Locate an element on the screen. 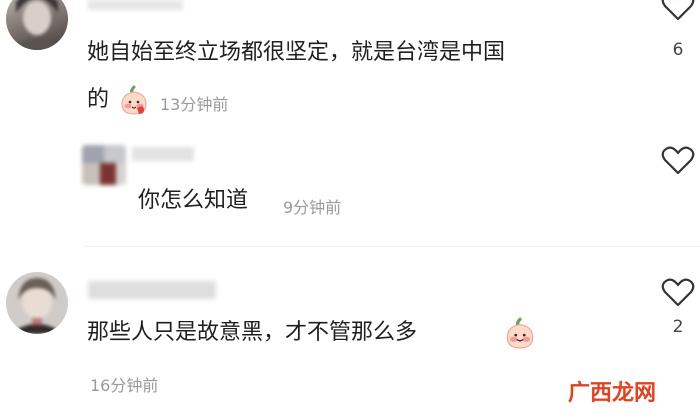 The width and height of the screenshot is (700, 417). watermark: 广西龙网 is located at coordinates (612, 393).